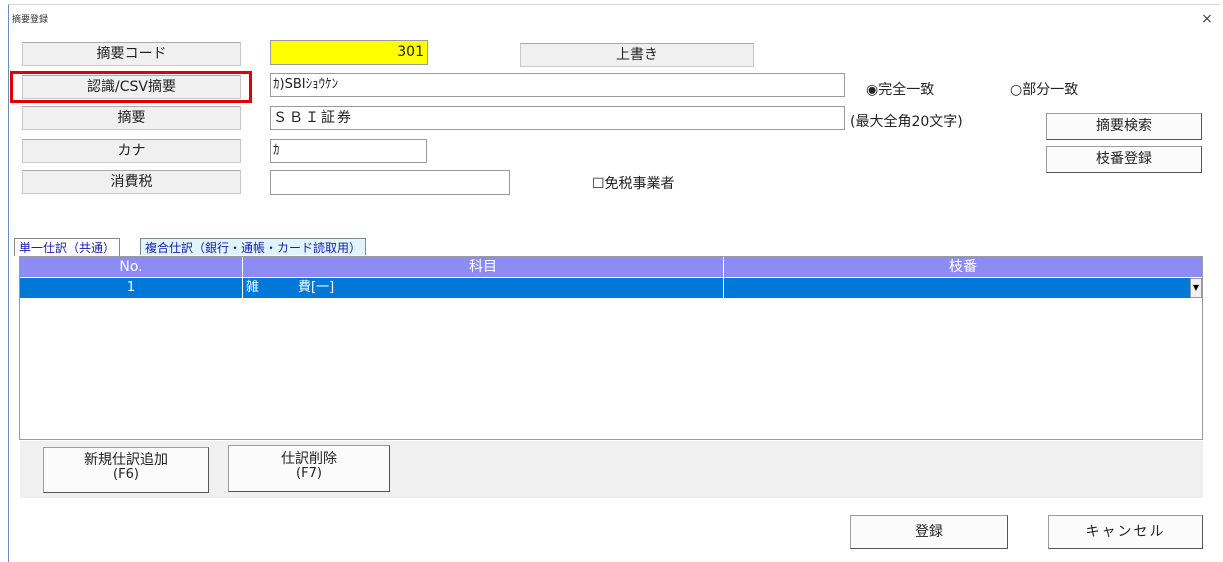  What do you see at coordinates (906, 122) in the screenshot?
I see `summary-length-hint: (最大全角20文字)` at bounding box center [906, 122].